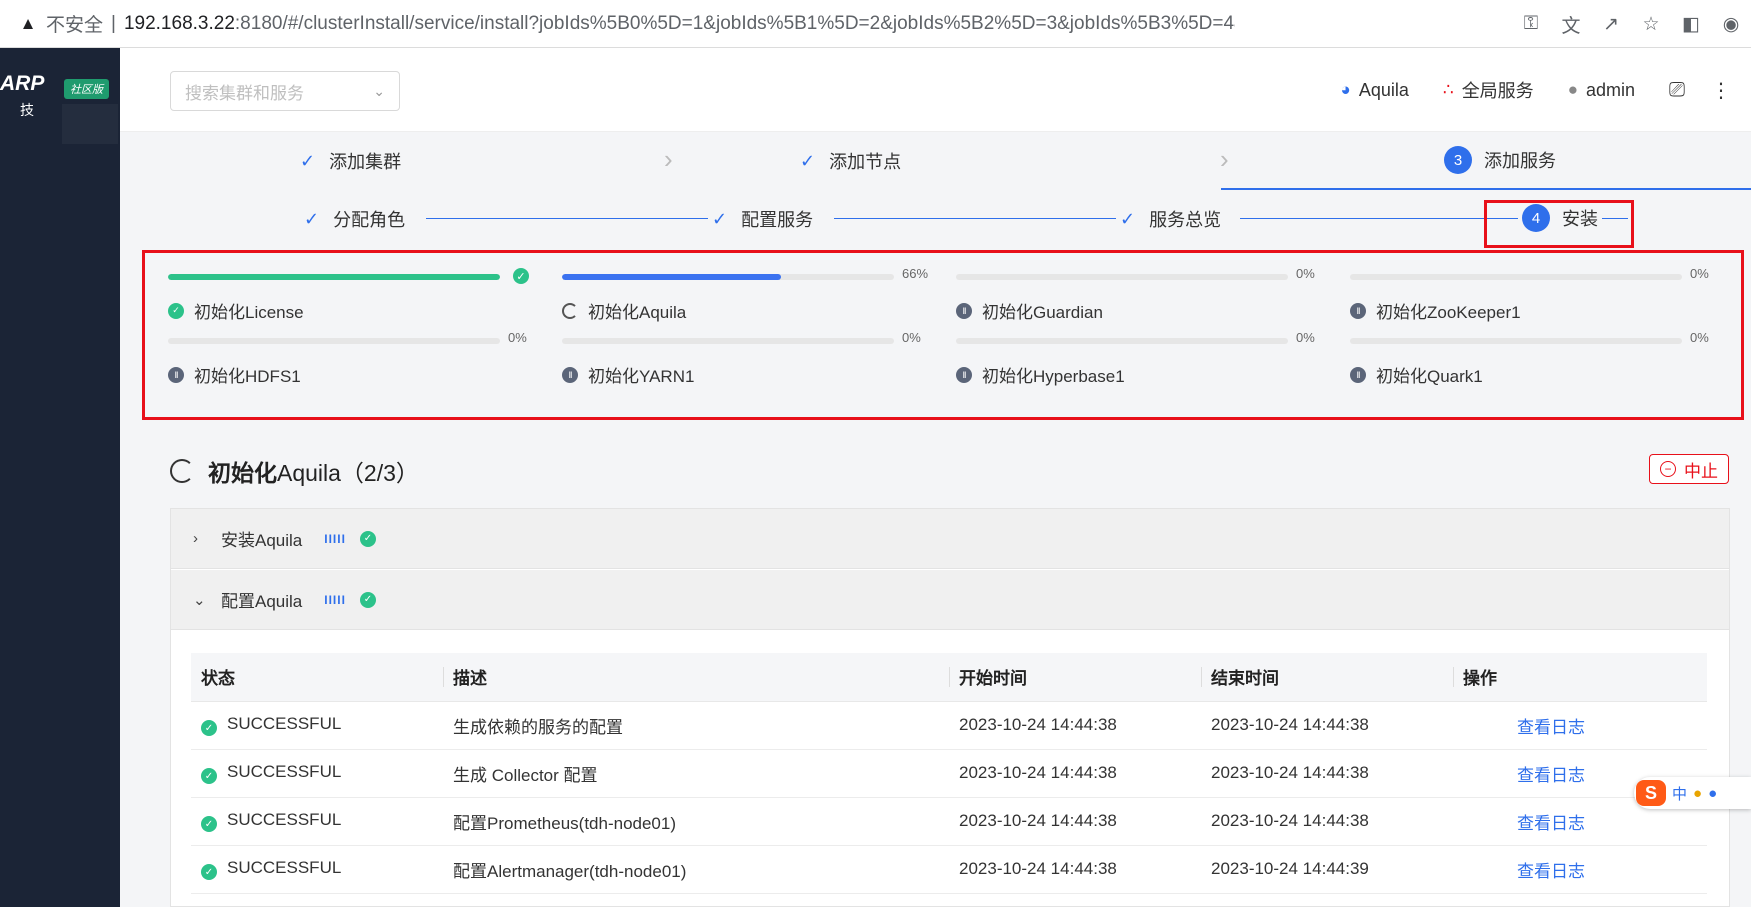 The image size is (1751, 907). What do you see at coordinates (950, 600) in the screenshot?
I see `collapse-configure-aquila: ⌄ 配置Aquila IIIII ✓` at bounding box center [950, 600].